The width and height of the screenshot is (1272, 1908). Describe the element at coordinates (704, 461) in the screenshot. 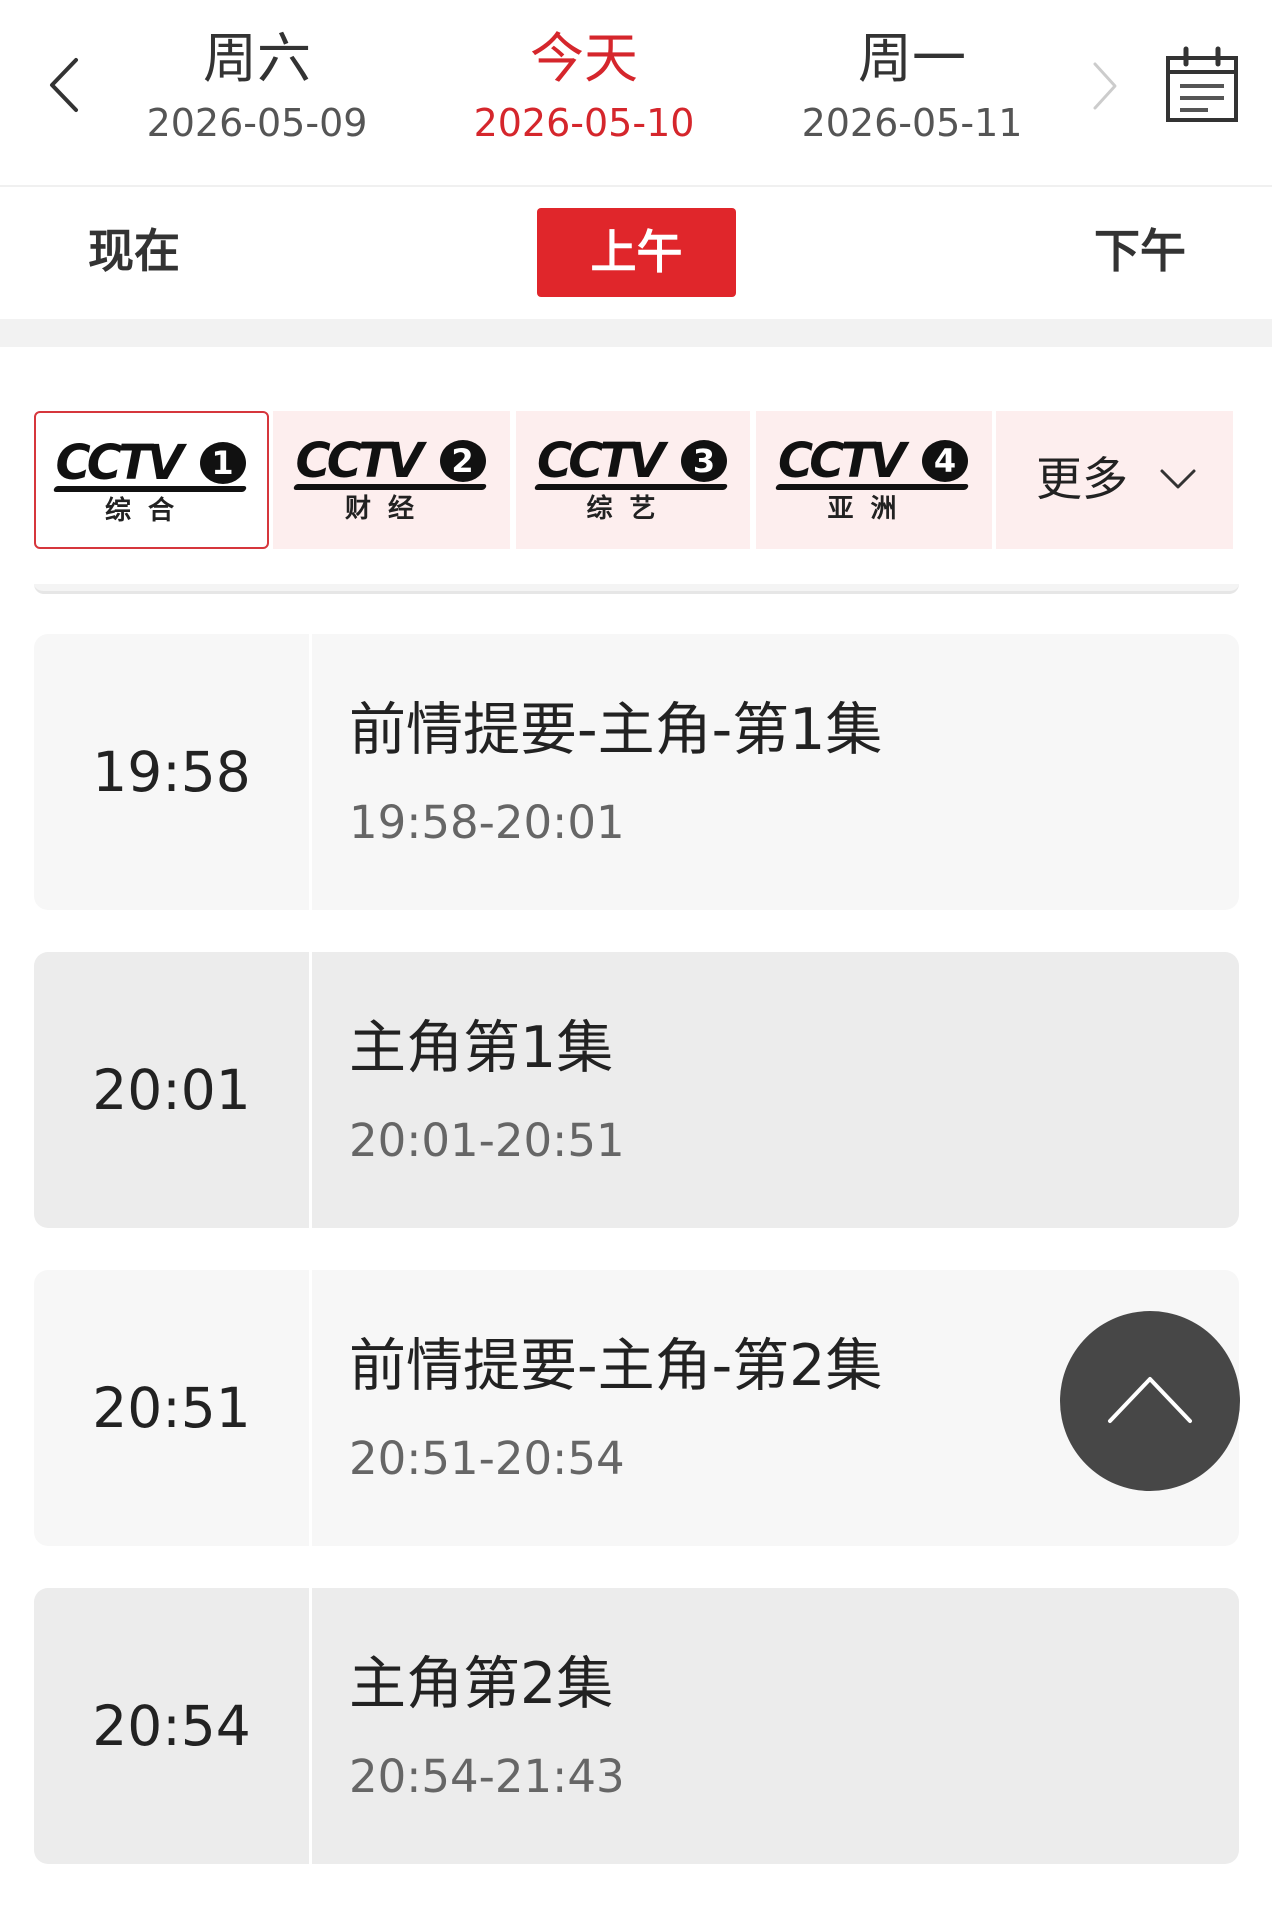

I see `logo-number: 3` at that location.